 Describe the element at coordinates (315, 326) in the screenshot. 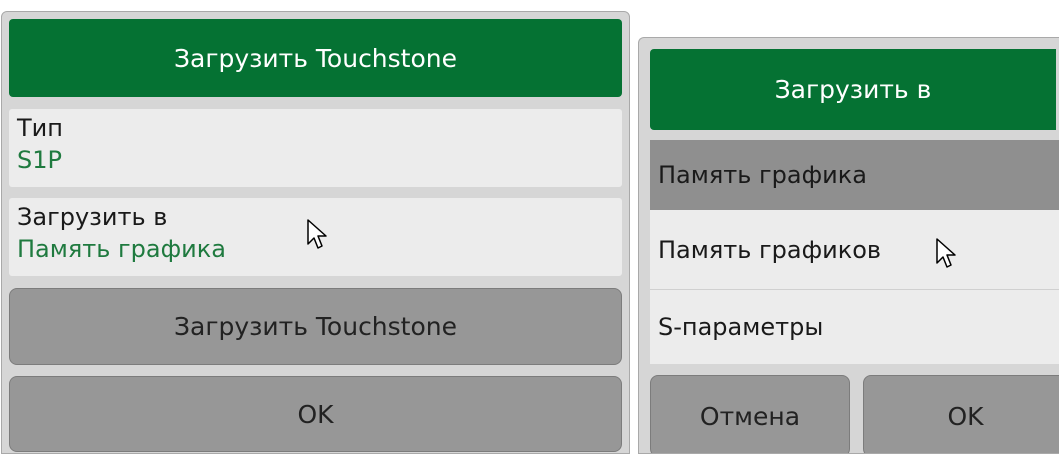

I see `load-touchstone-button: Загрузить Touchstone` at that location.